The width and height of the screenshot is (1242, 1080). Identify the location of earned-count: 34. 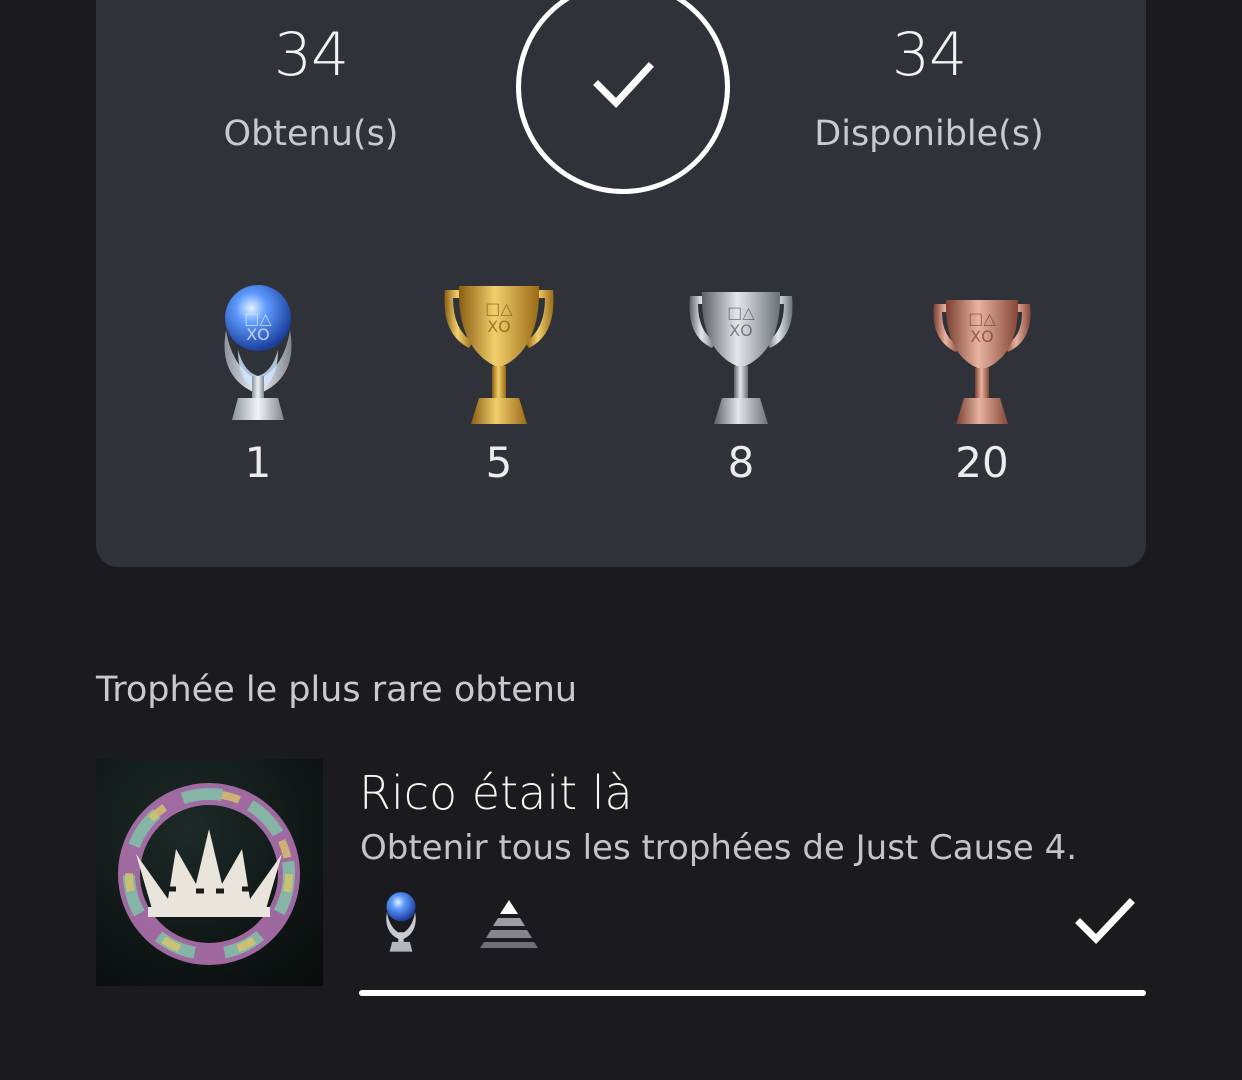
(311, 55).